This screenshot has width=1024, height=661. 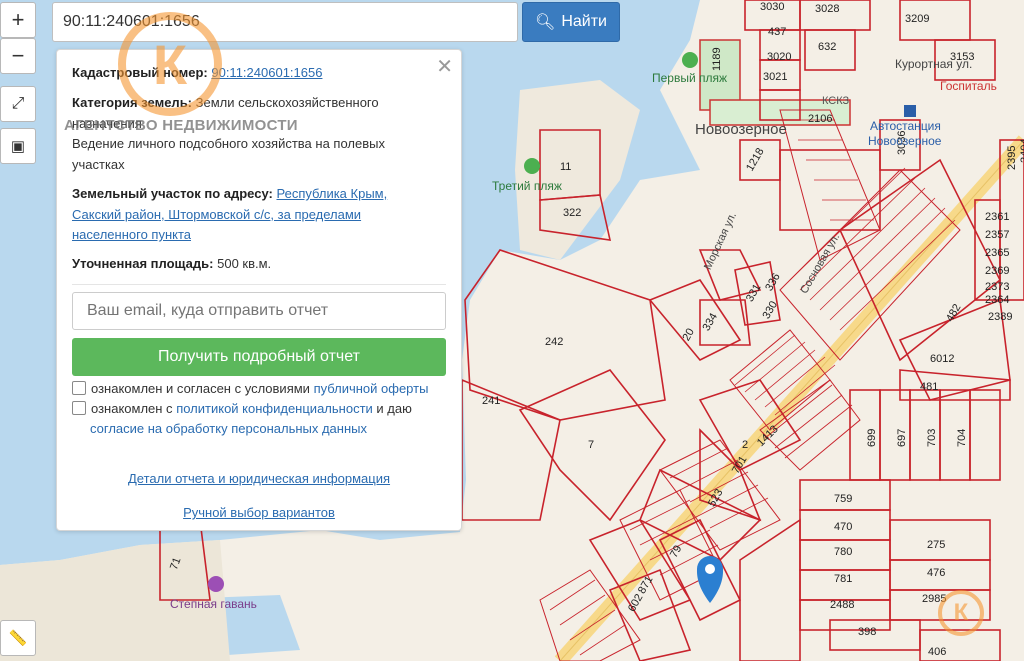 What do you see at coordinates (997, 271) in the screenshot?
I see `svg-text: 2369` at bounding box center [997, 271].